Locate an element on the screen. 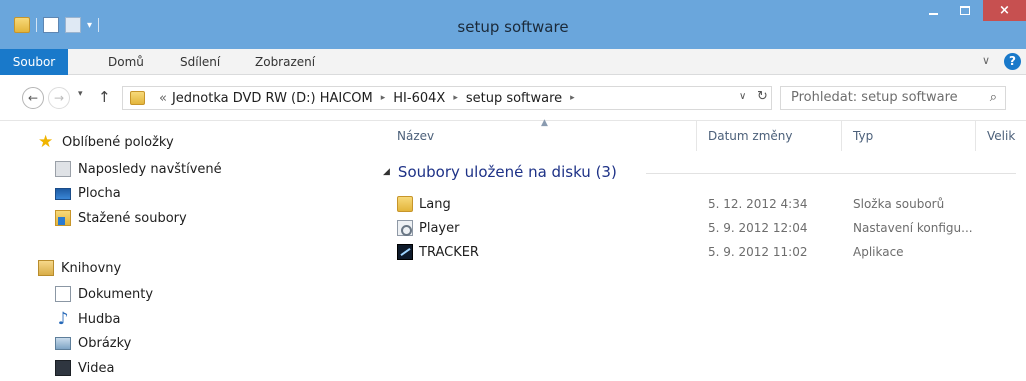 This screenshot has width=1026, height=381. sidebar-item-label: Oblíbené položky is located at coordinates (118, 142).